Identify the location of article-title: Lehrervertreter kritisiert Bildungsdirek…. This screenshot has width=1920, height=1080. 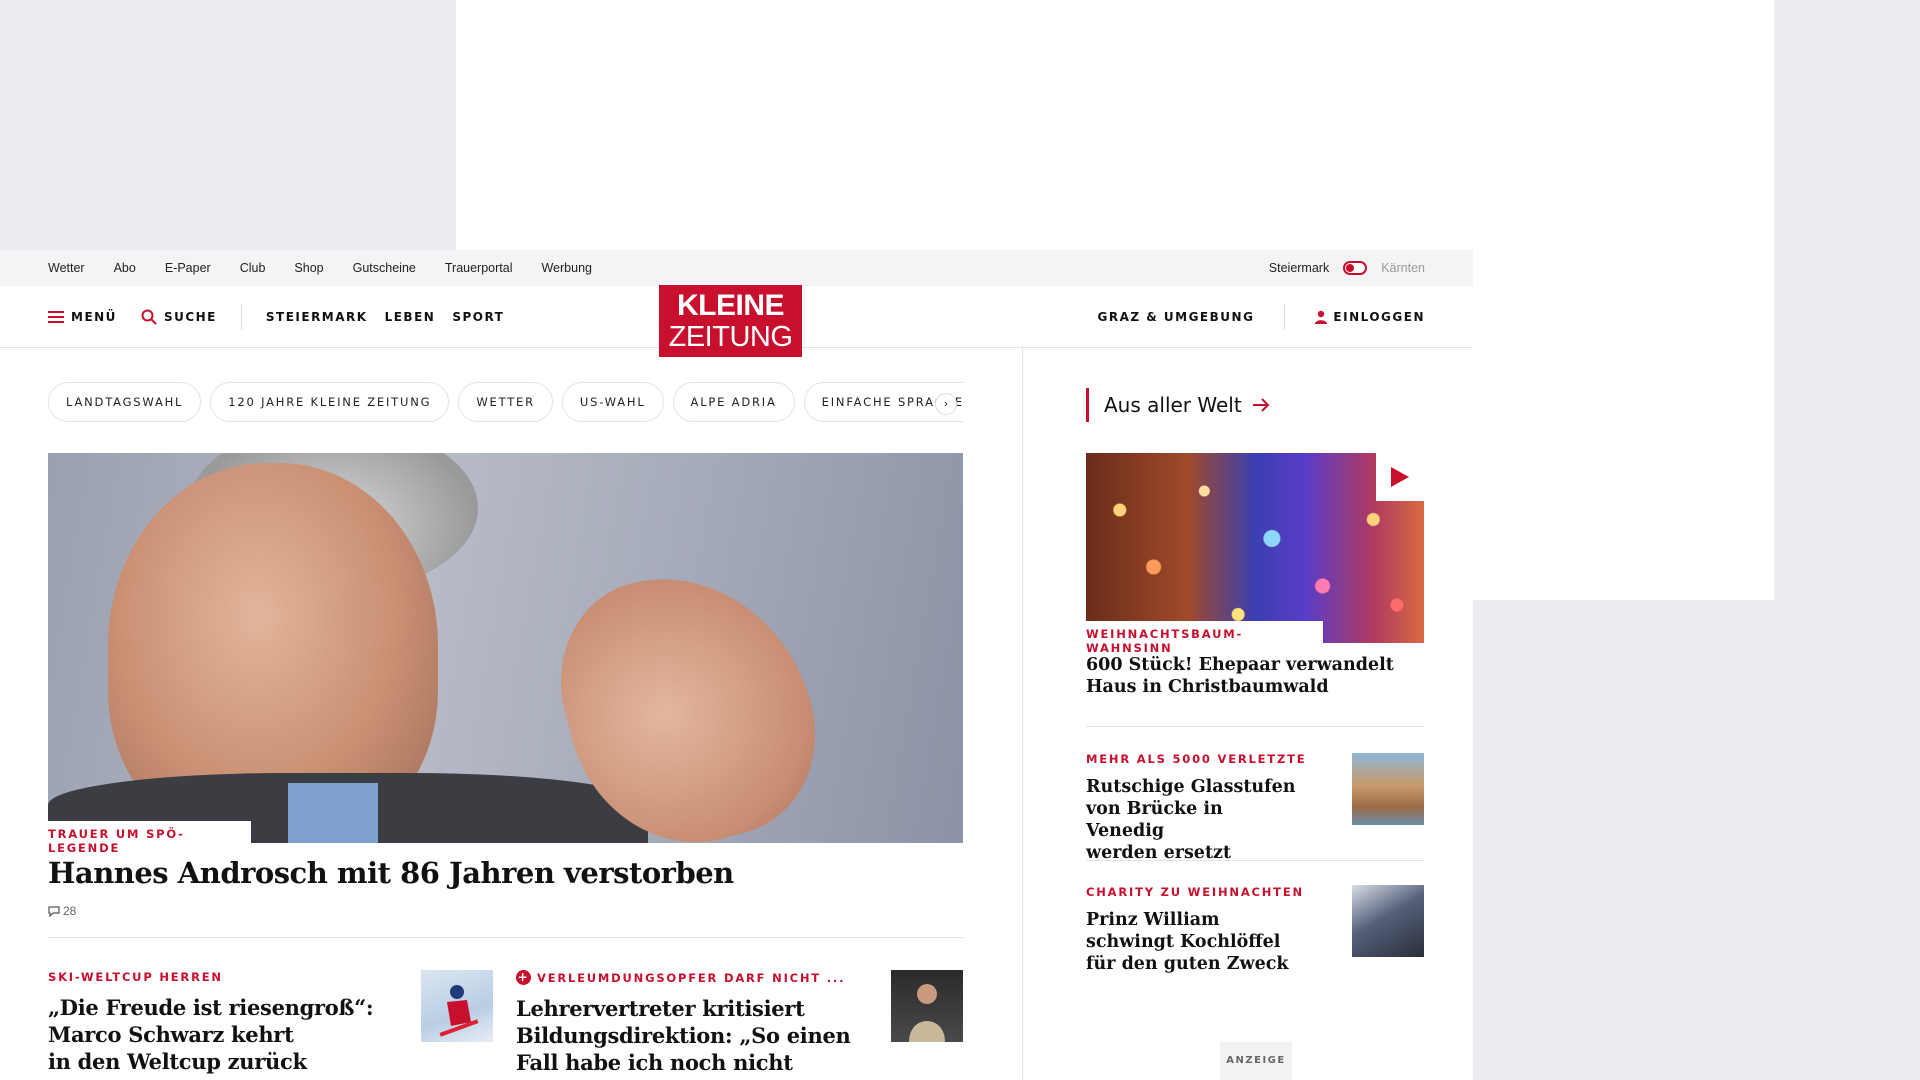
(686, 1037).